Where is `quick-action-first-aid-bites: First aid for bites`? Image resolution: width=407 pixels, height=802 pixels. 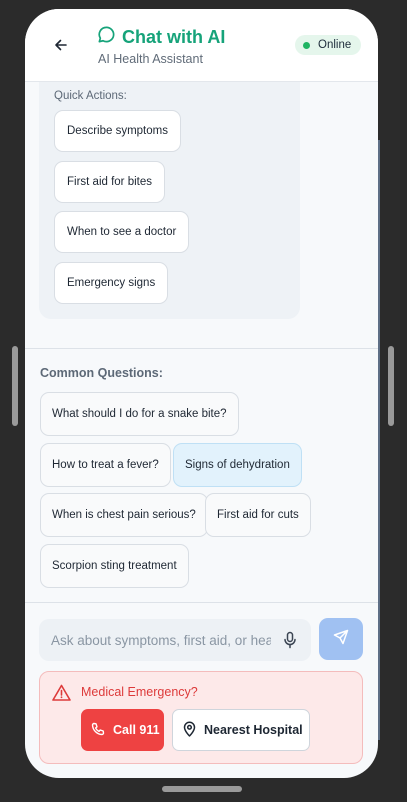
quick-action-first-aid-bites: First aid for bites is located at coordinates (109, 182).